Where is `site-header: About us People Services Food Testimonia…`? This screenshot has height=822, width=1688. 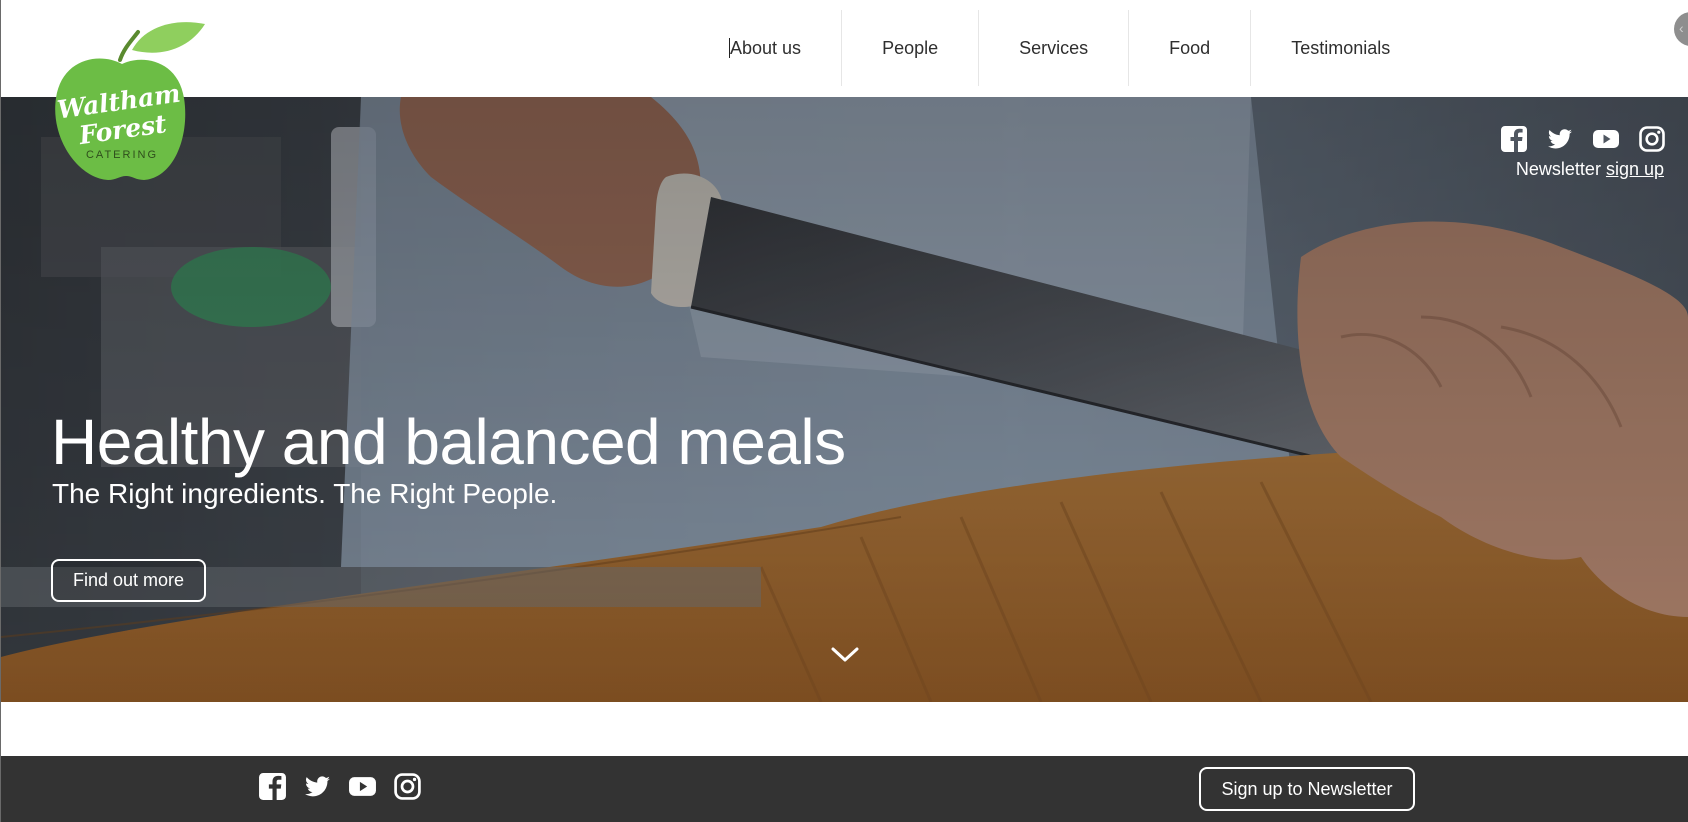 site-header: About us People Services Food Testimonia… is located at coordinates (844, 48).